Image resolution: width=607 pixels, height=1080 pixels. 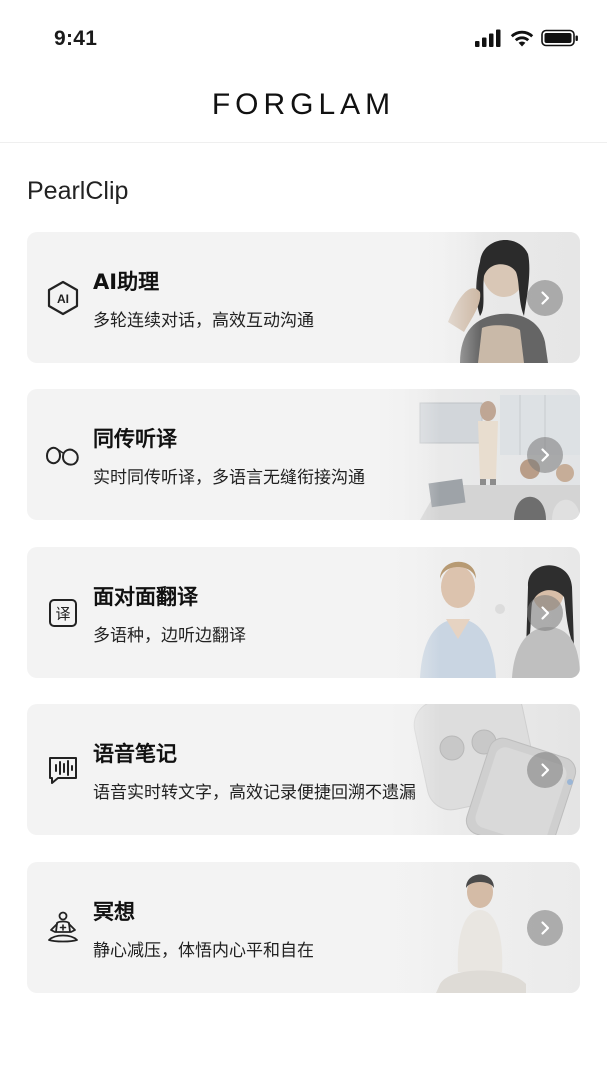 What do you see at coordinates (135, 439) in the screenshot?
I see `card-title: 同传听译` at bounding box center [135, 439].